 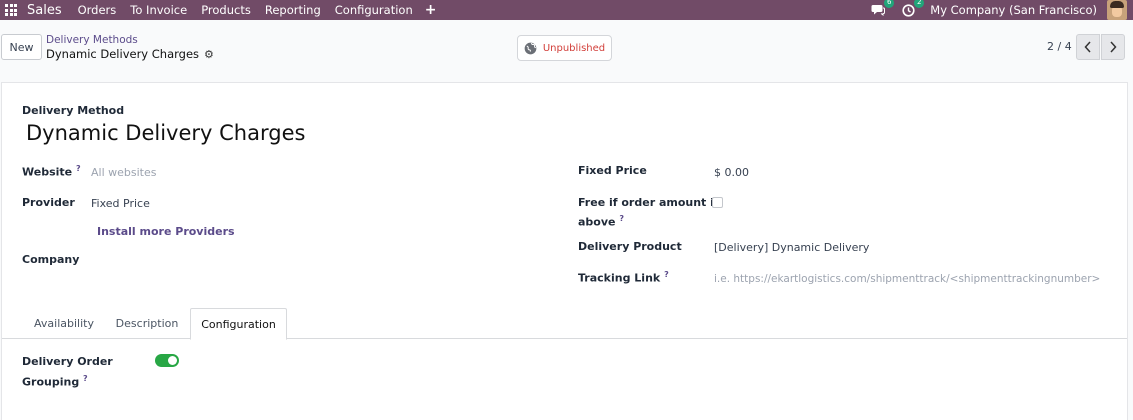 I want to click on provider-label: Provider, so click(x=48, y=202).